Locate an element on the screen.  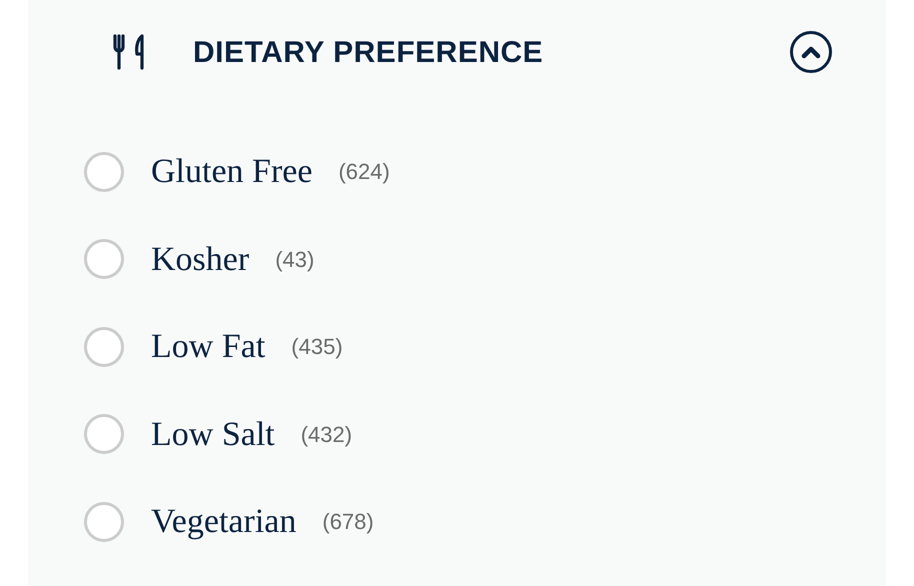
option-label: Kosher is located at coordinates (200, 259).